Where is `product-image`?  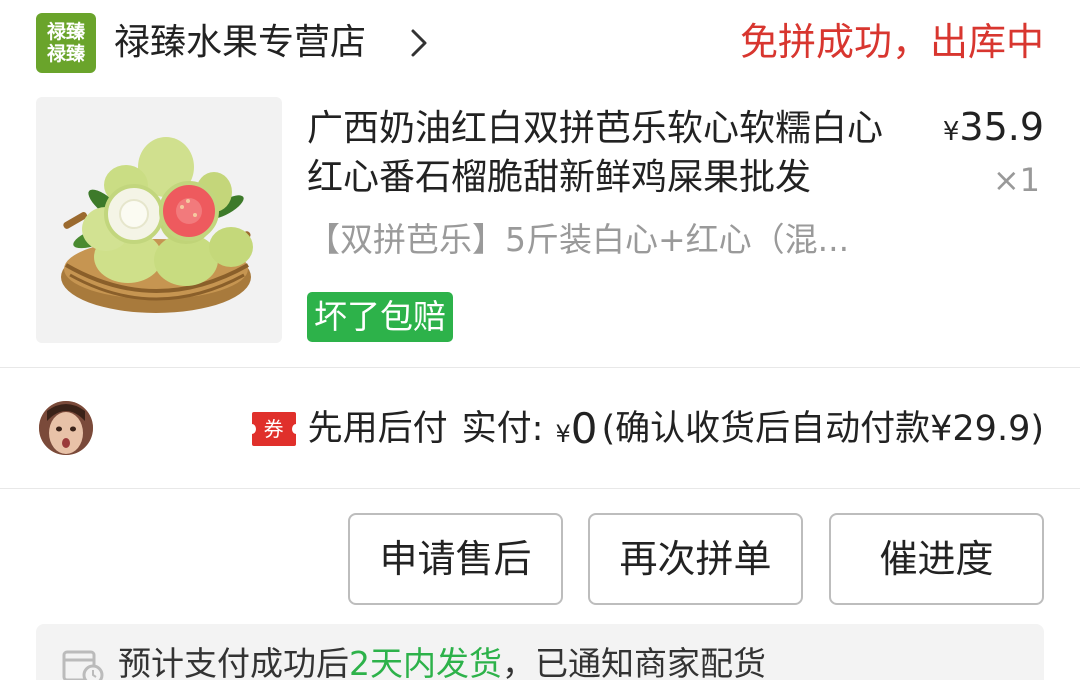
product-image is located at coordinates (159, 220).